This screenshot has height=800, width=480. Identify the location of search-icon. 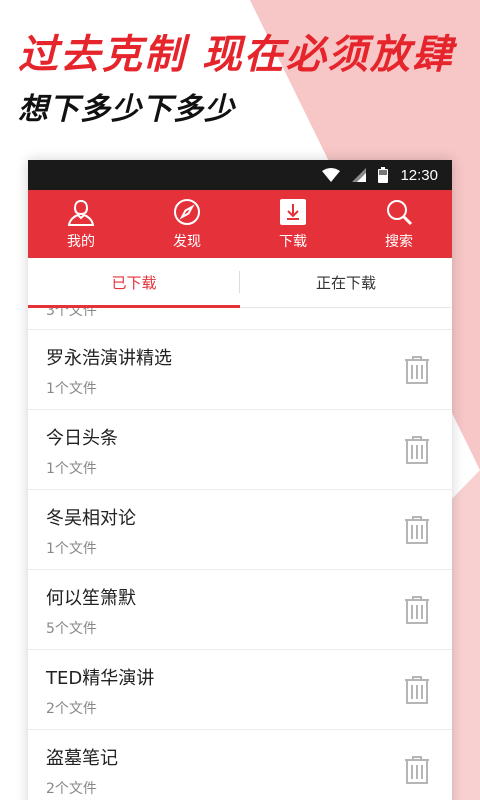
(399, 212).